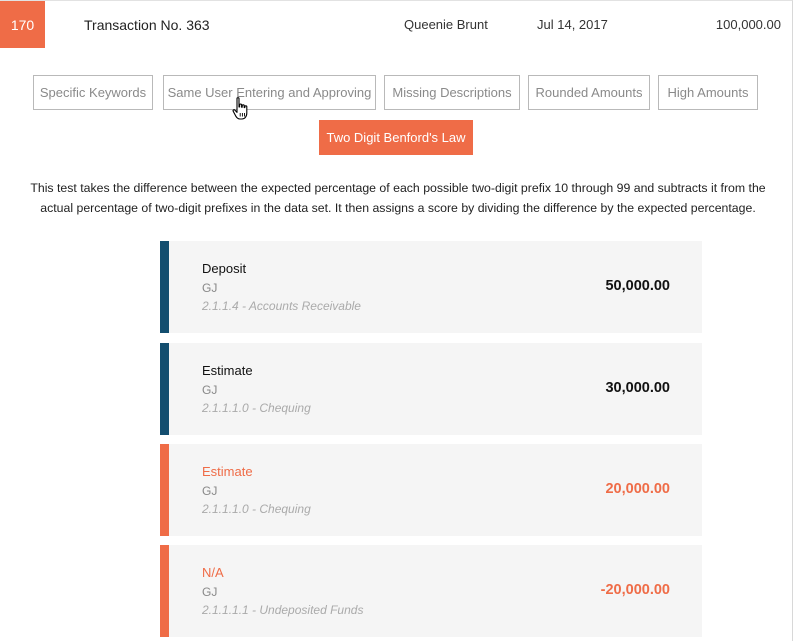 The width and height of the screenshot is (796, 641). Describe the element at coordinates (281, 306) in the screenshot. I see `entry-account: 2.1.1.4 - Accounts Receivable` at that location.